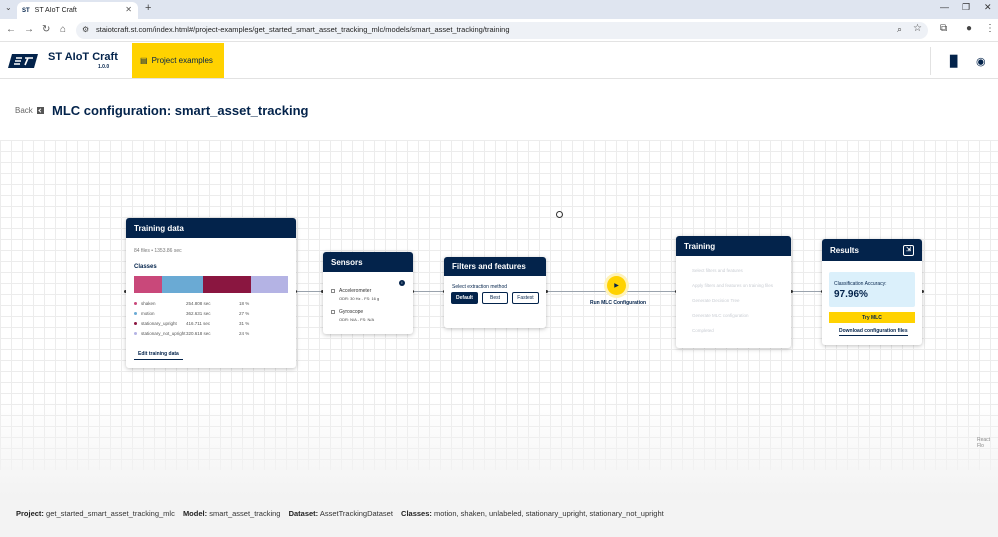 This screenshot has height=537, width=998. What do you see at coordinates (908, 250) in the screenshot?
I see `expand-results-icon: ⇲` at bounding box center [908, 250].